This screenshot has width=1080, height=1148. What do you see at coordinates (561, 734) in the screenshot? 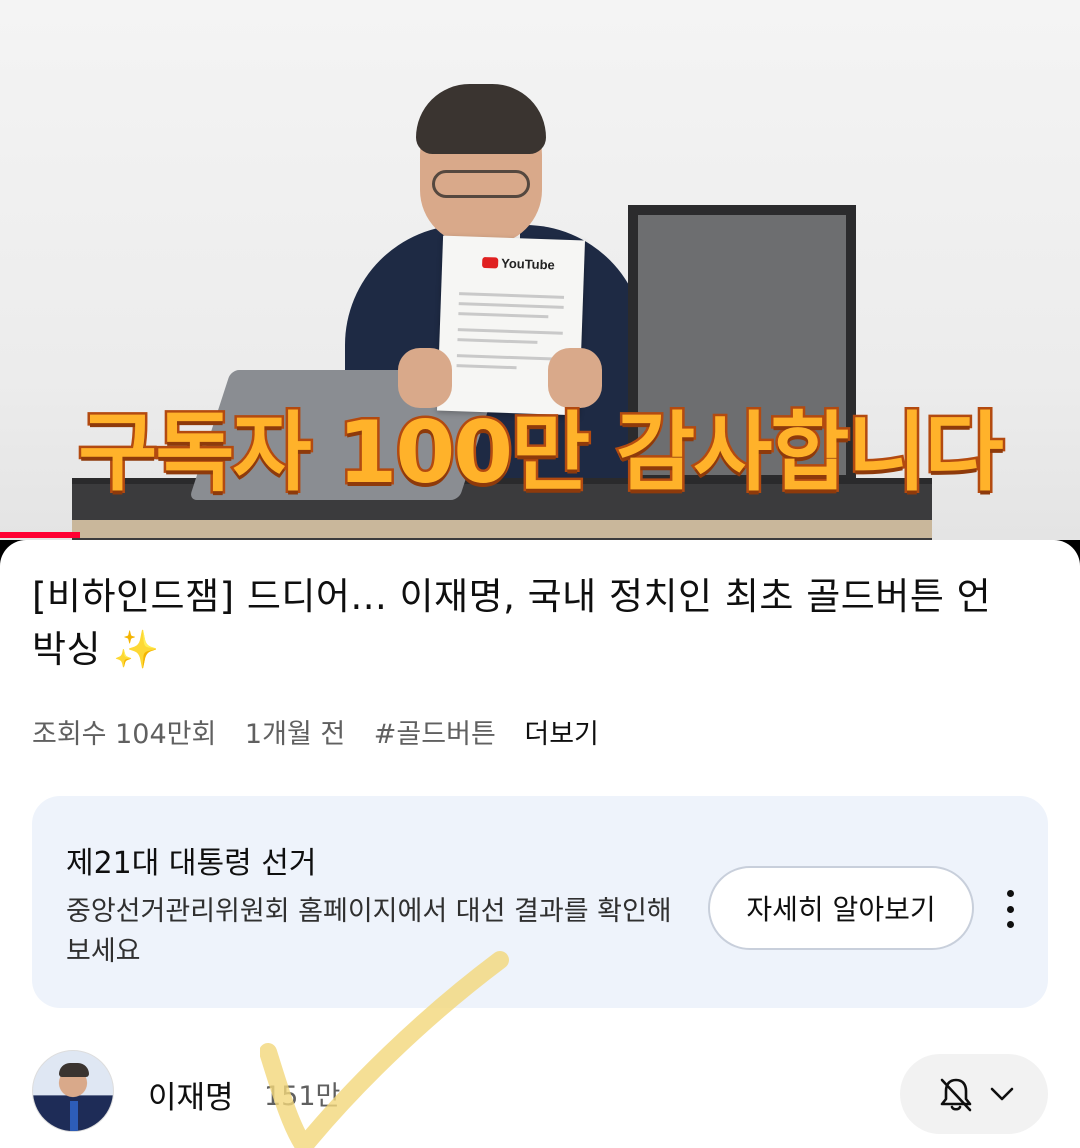
I see `more-link: 더보기` at bounding box center [561, 734].